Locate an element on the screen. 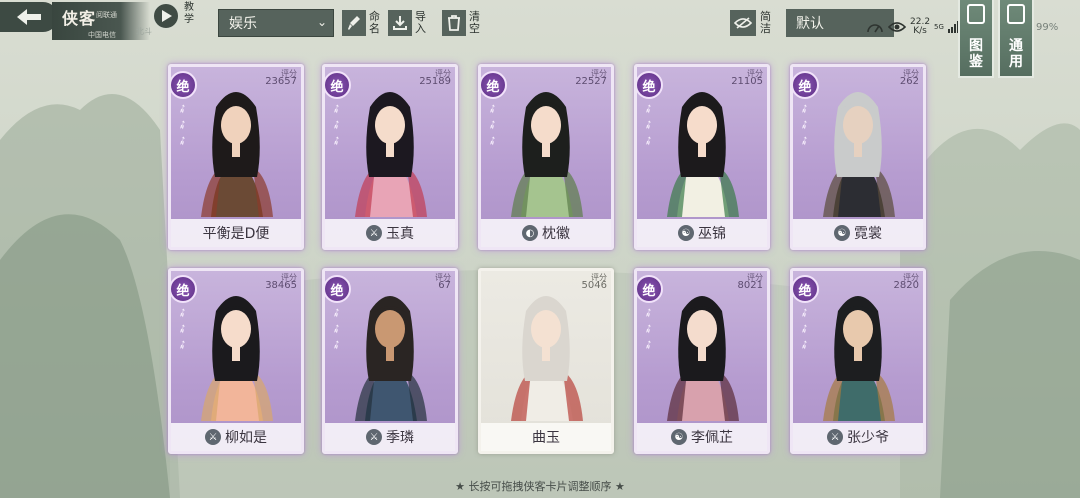 The height and width of the screenshot is (498, 1080). tutorial-label: 教学 is located at coordinates (189, 13).